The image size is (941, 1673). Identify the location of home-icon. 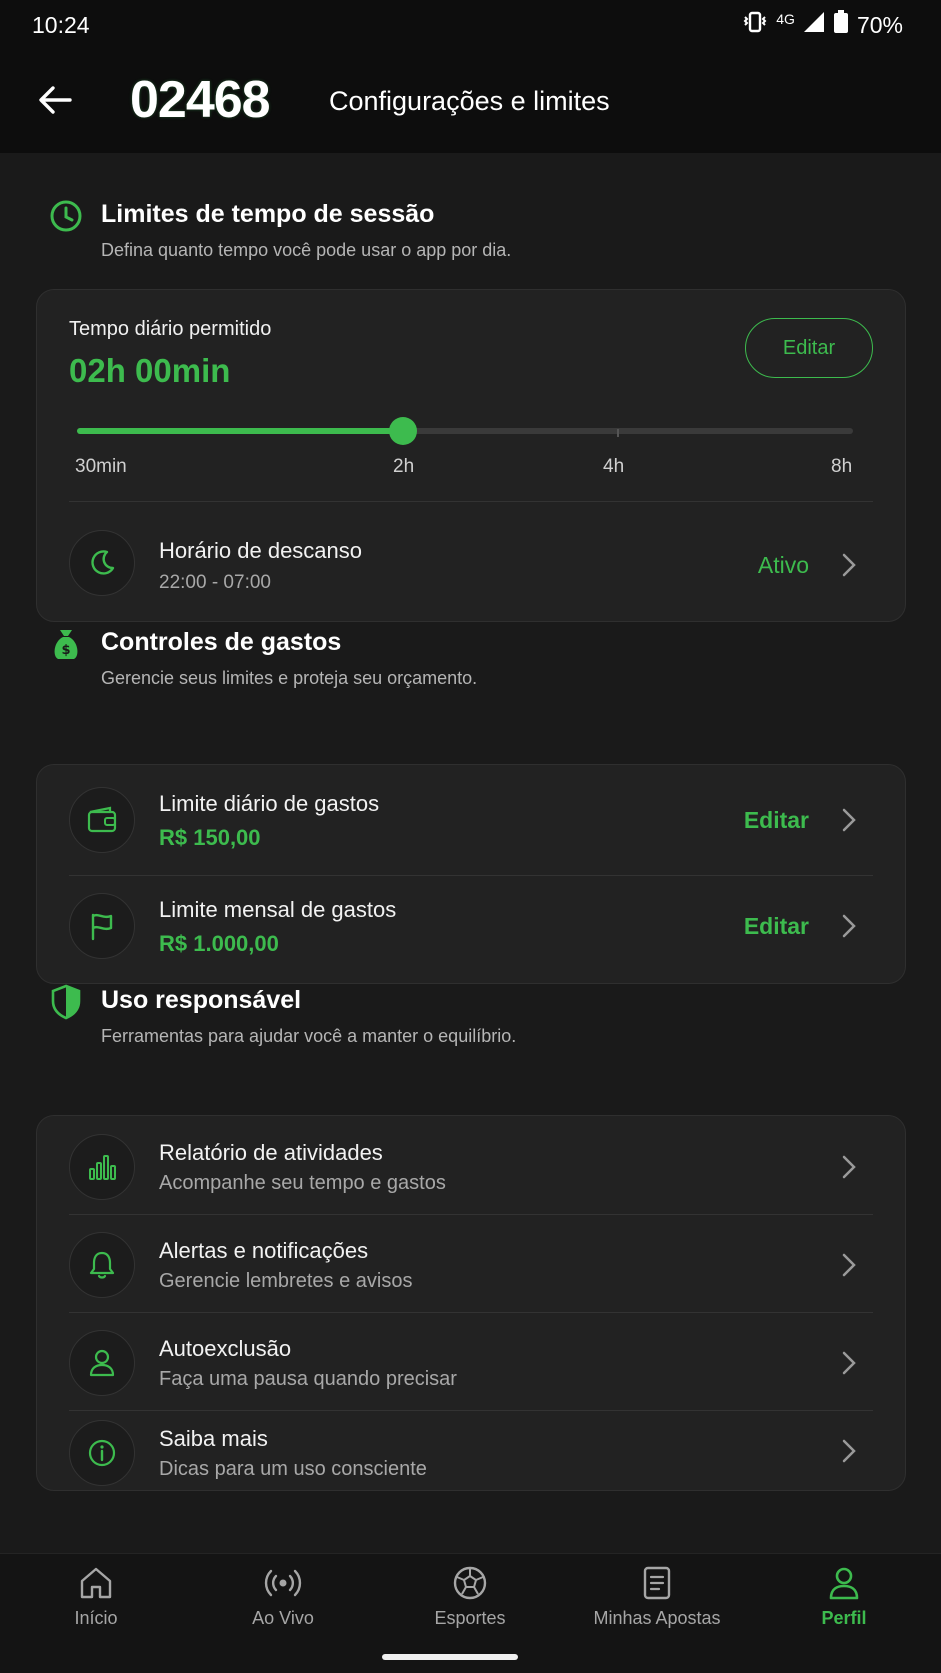
(96, 1583).